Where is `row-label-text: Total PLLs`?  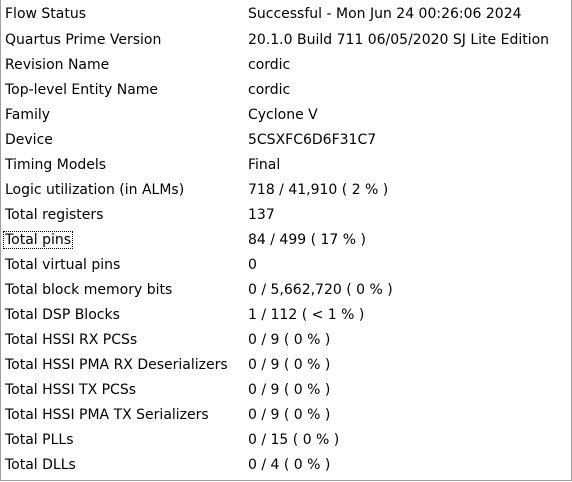 row-label-text: Total PLLs is located at coordinates (39, 439).